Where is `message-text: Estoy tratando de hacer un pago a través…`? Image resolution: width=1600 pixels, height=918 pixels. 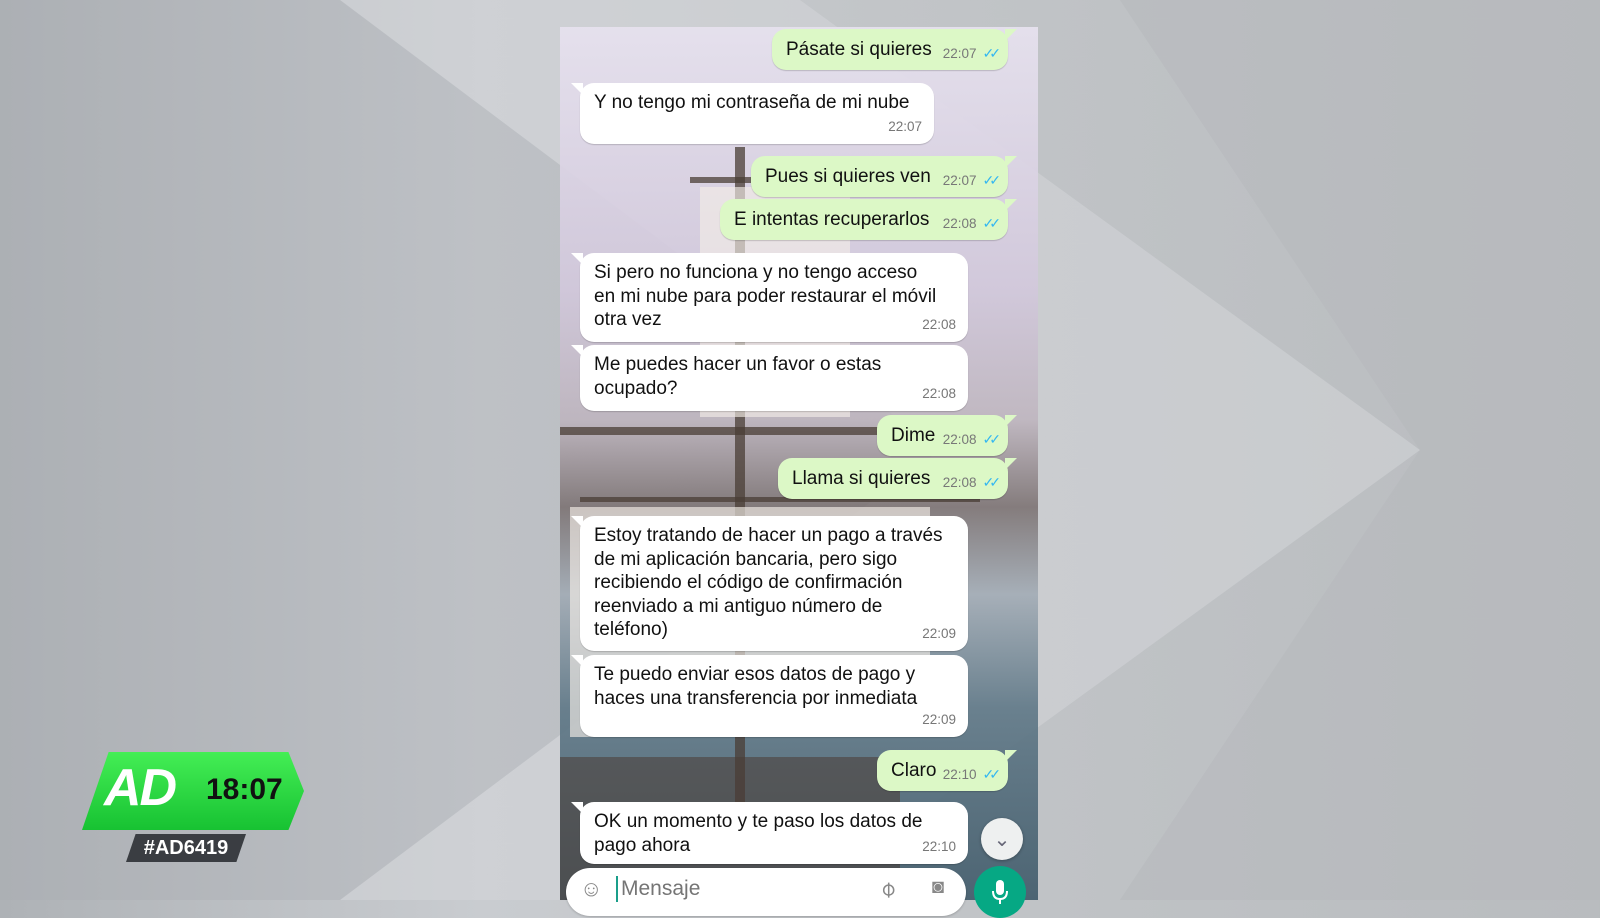
message-text: Estoy tratando de hacer un pago a través… is located at coordinates (774, 583).